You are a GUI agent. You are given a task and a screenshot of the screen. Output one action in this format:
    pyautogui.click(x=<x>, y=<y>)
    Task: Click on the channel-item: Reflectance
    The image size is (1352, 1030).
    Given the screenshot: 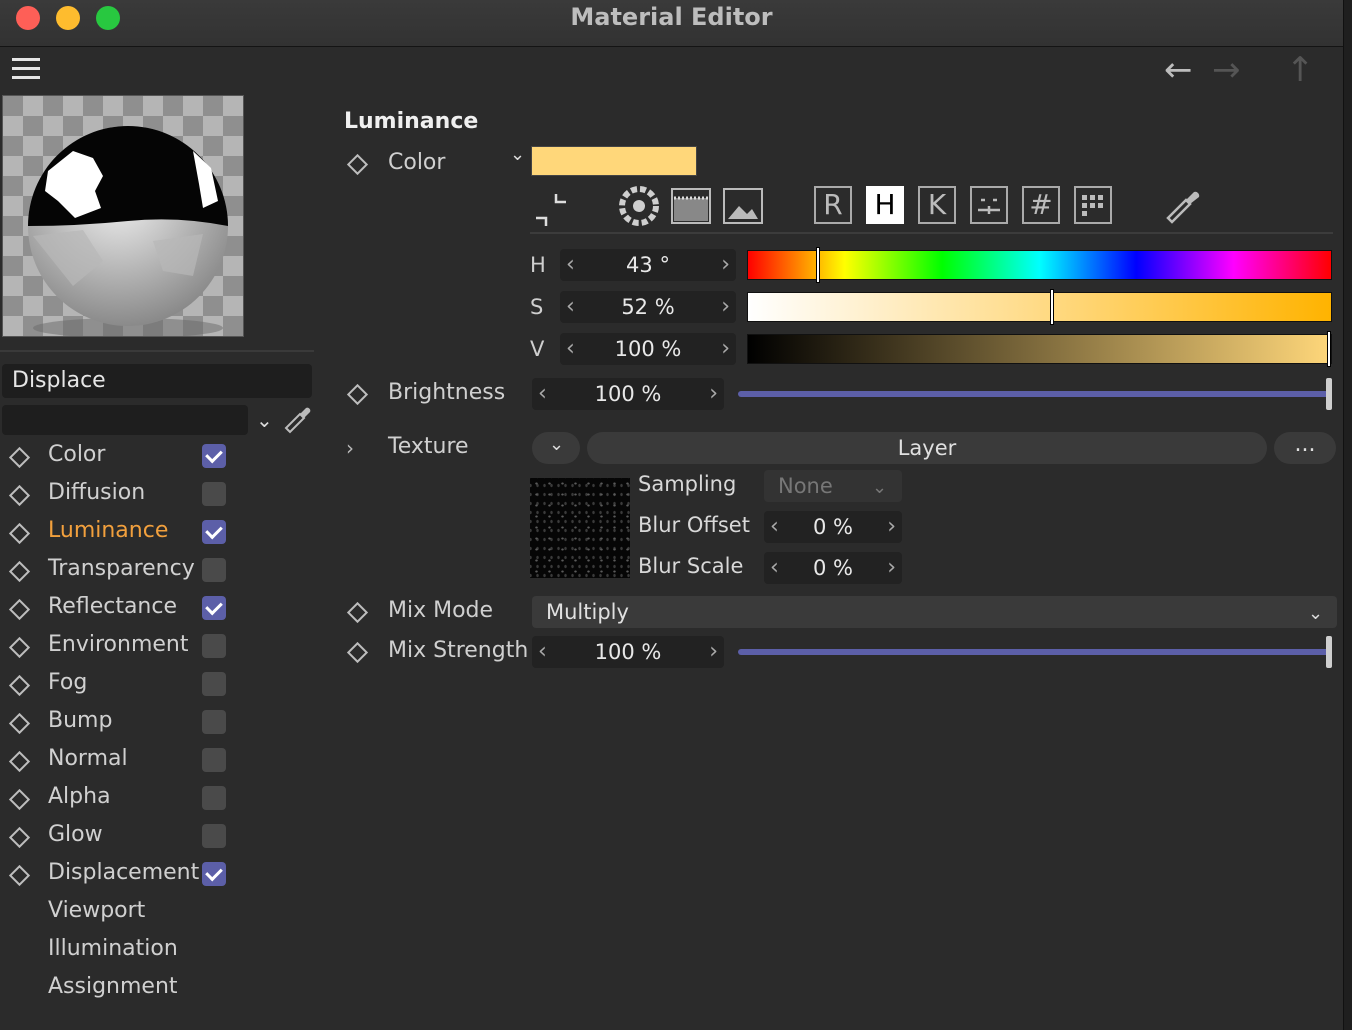 What is the action you would take?
    pyautogui.click(x=120, y=609)
    